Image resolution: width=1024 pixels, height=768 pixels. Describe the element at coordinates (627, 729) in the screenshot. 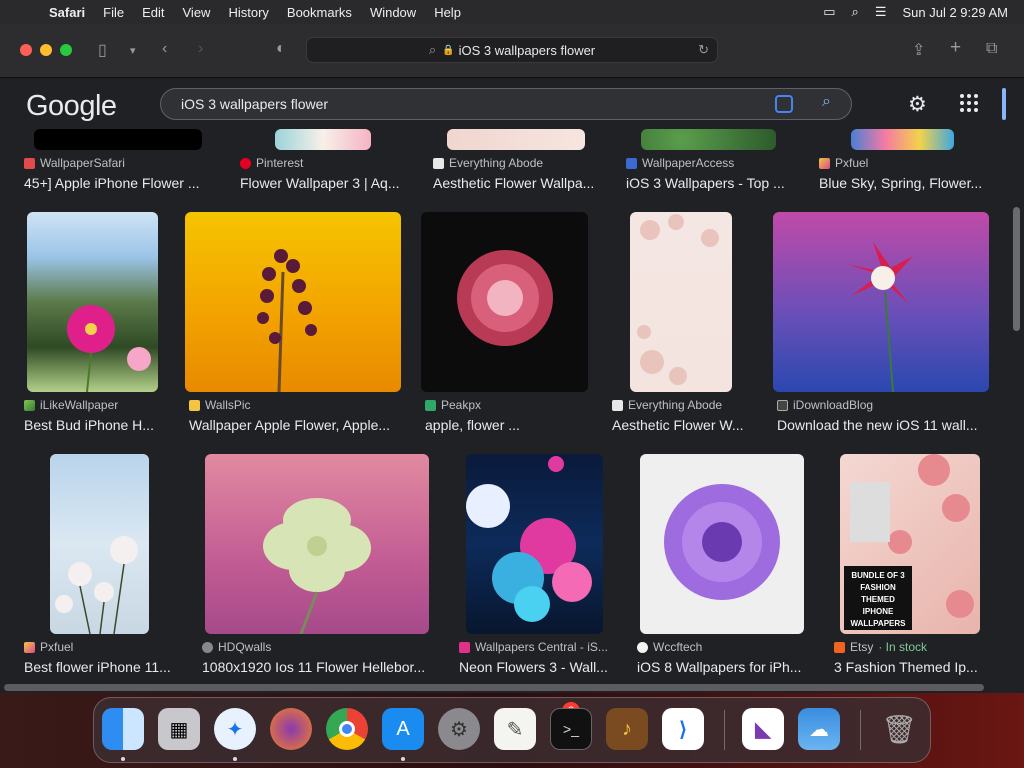

I see `garageband-icon: ♪` at that location.